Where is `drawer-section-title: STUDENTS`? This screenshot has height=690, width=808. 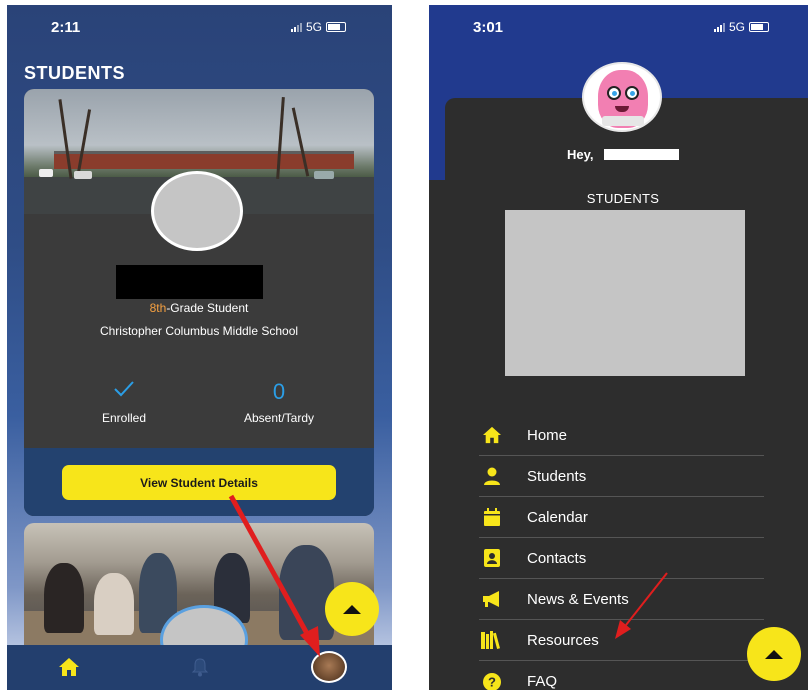
drawer-section-title: STUDENTS is located at coordinates (623, 198).